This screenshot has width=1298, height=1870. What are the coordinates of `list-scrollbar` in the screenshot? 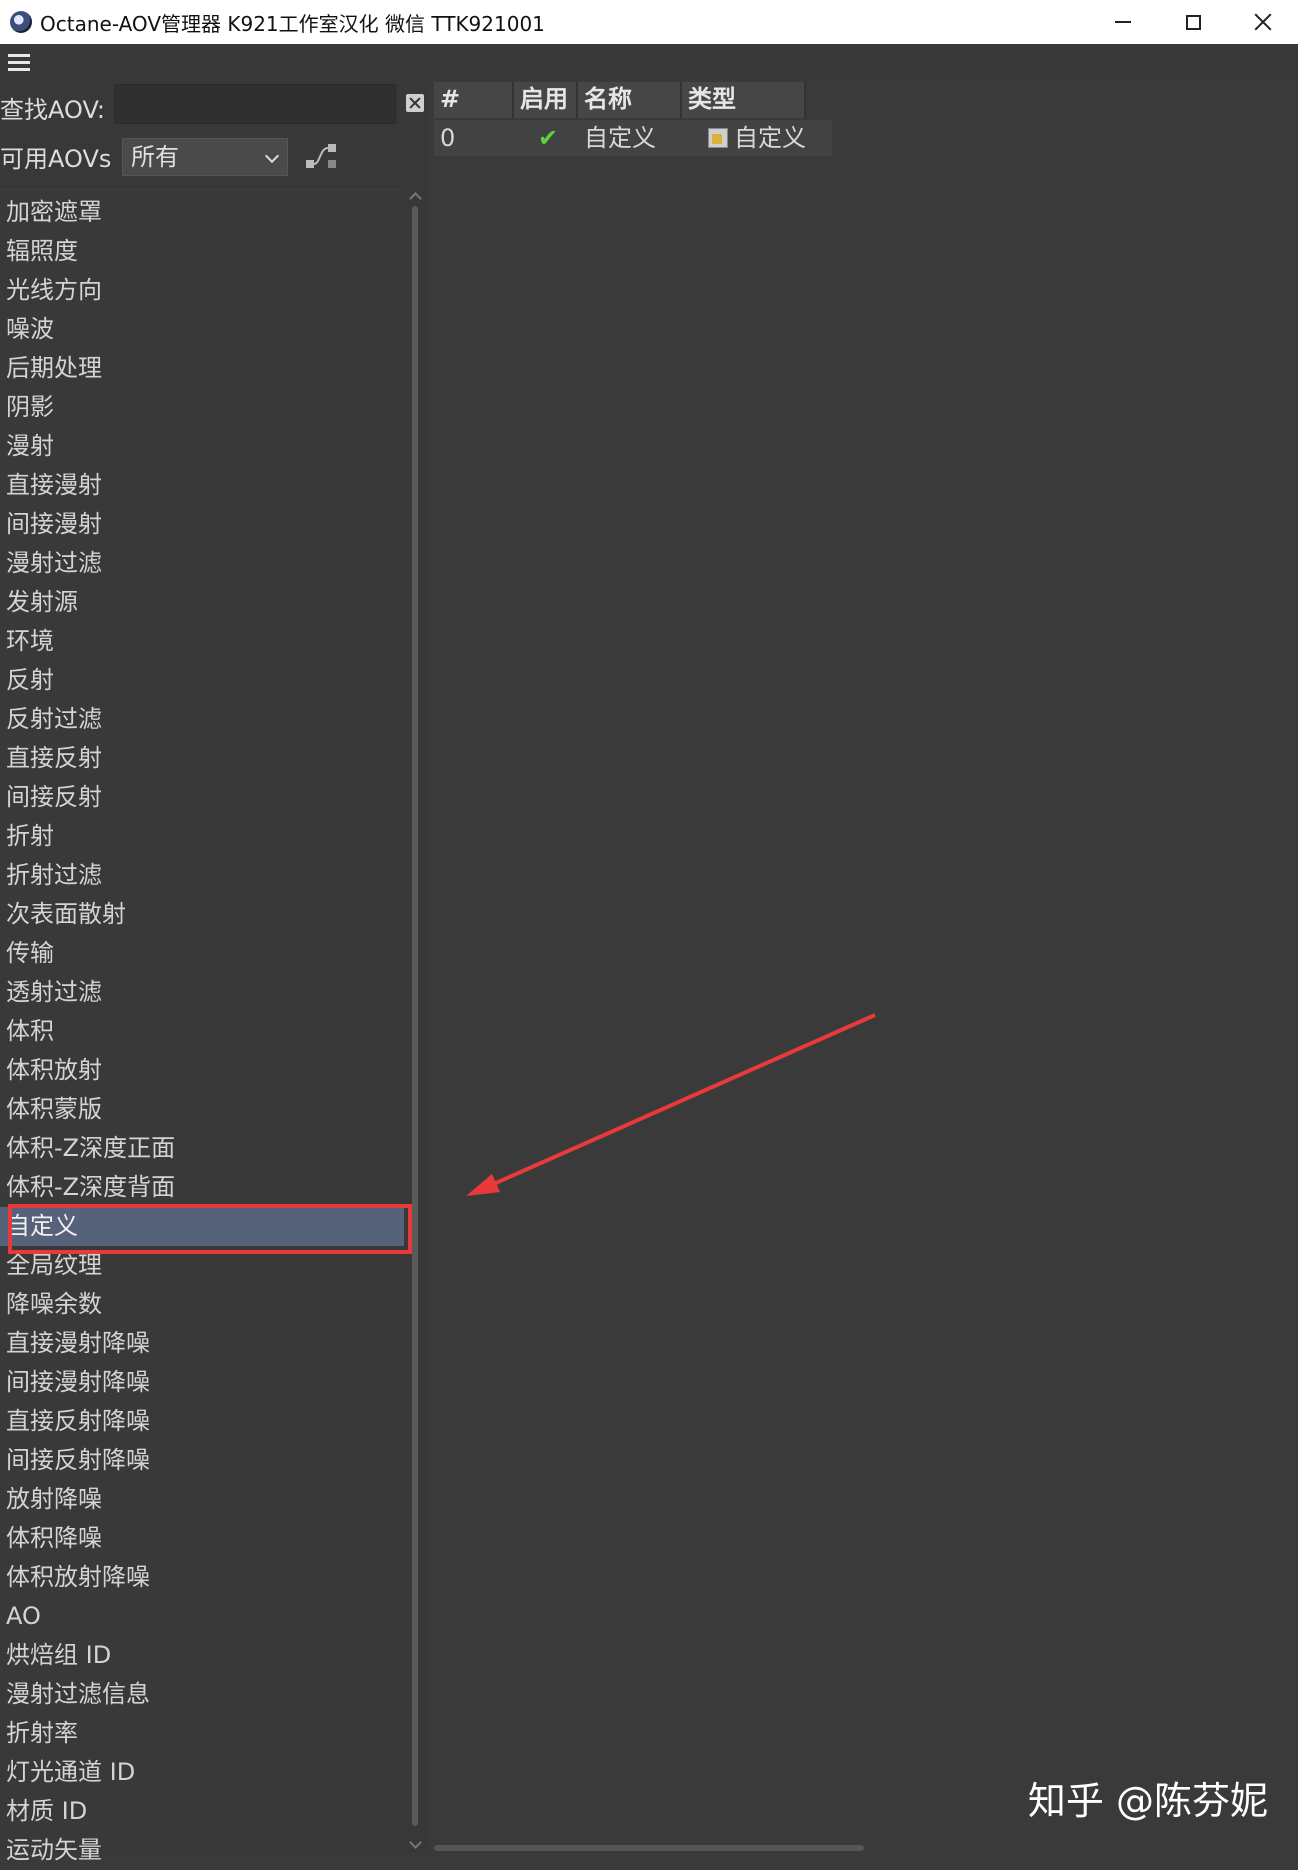 It's located at (417, 1019).